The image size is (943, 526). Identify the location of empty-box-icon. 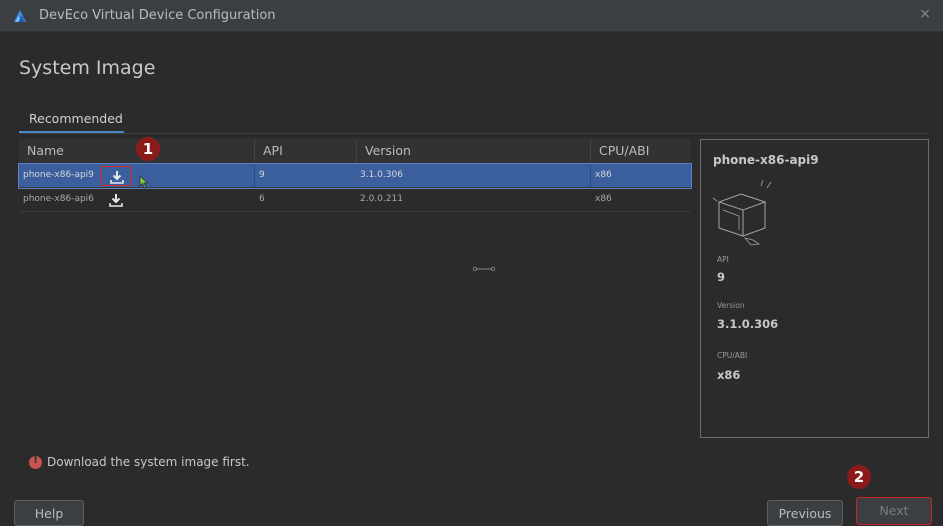
(742, 212).